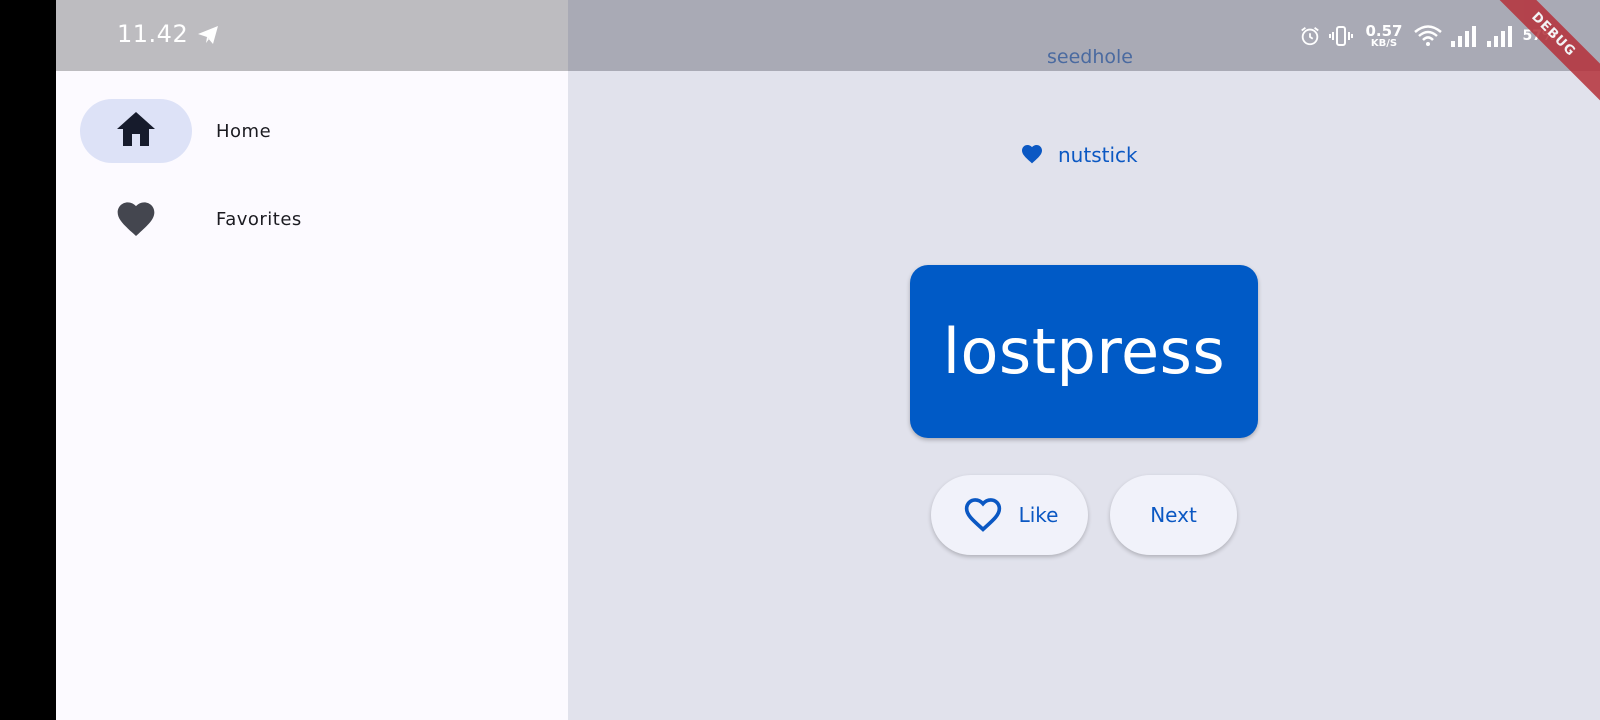 The image size is (1600, 720). I want to click on status-icons: 0.57 KB/S, so click(1427, 36).